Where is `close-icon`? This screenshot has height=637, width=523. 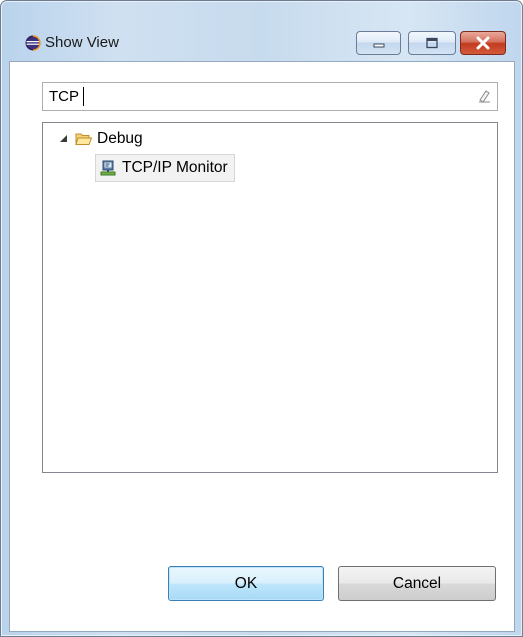
close-icon is located at coordinates (483, 43).